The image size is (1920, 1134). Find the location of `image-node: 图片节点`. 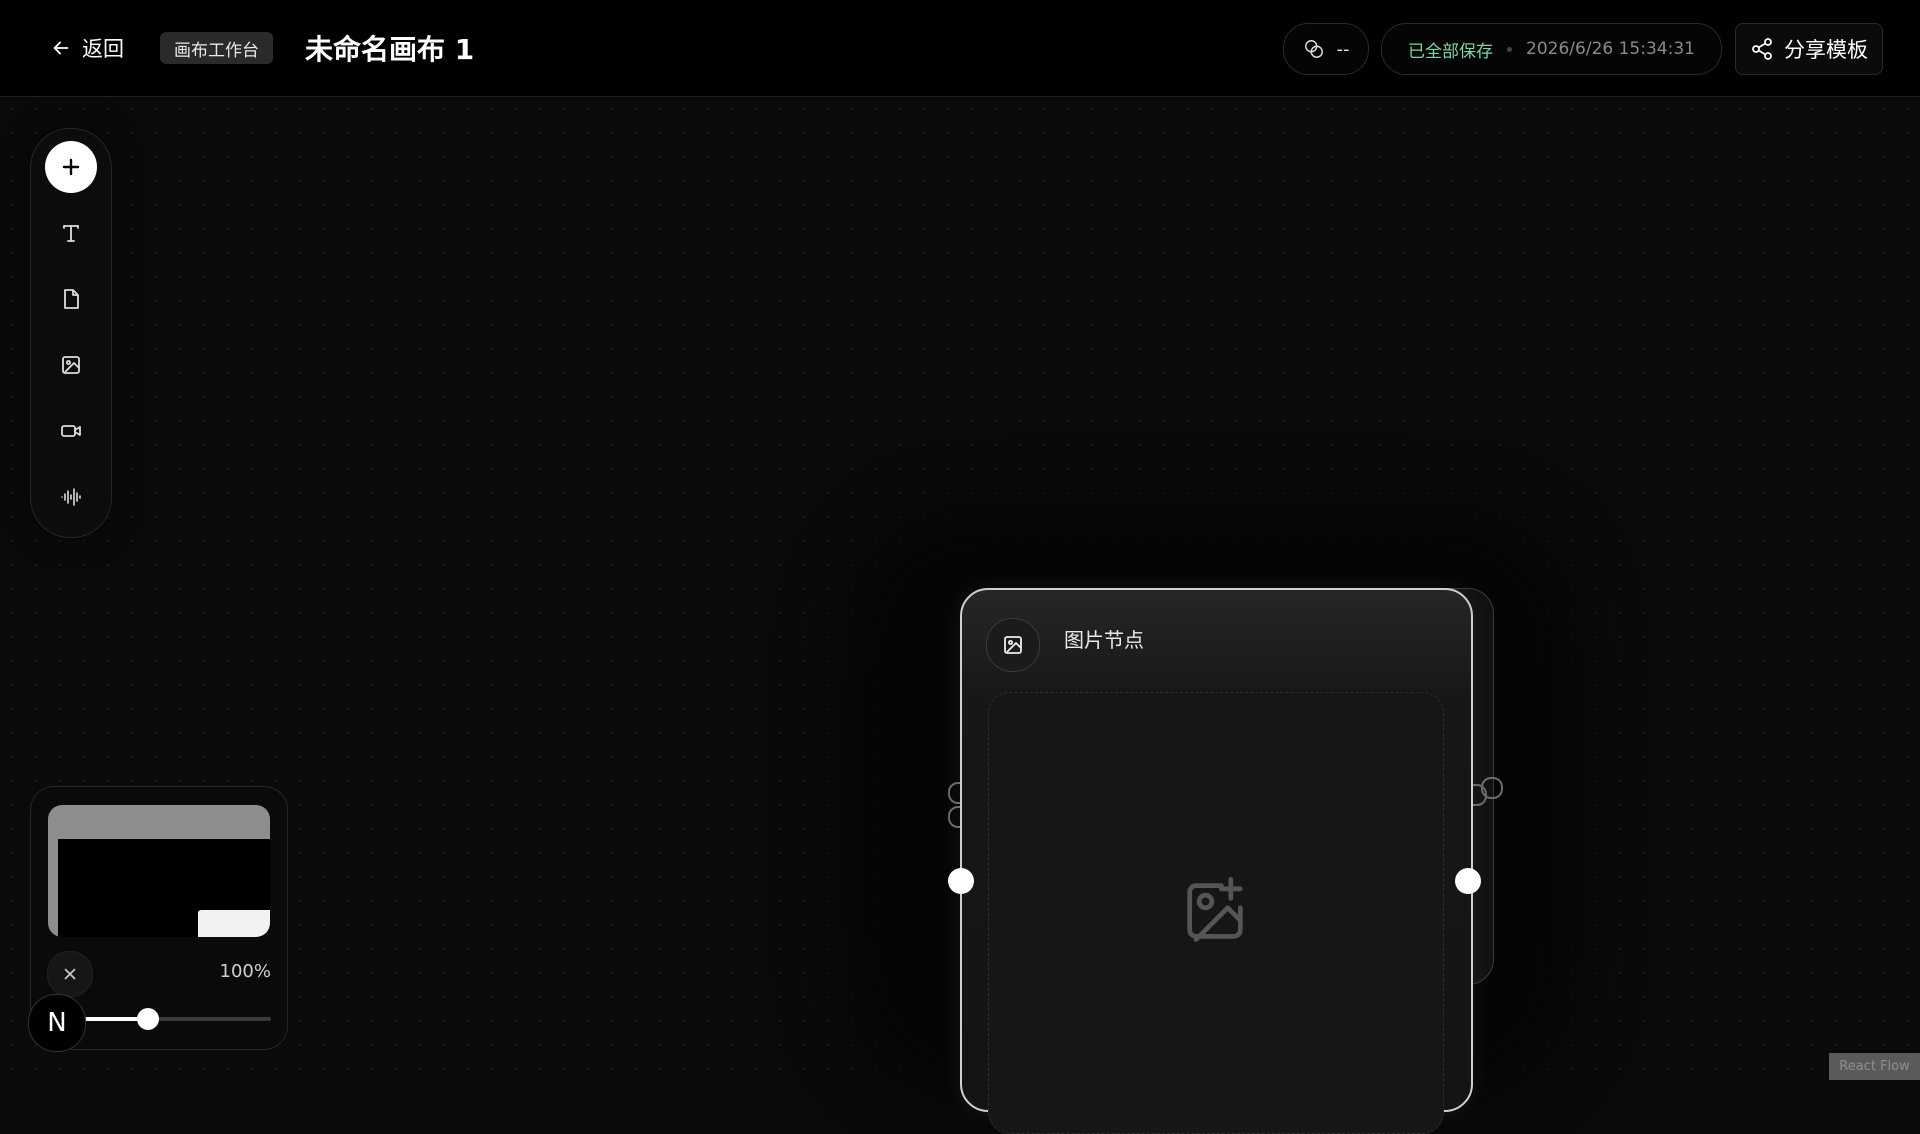

image-node: 图片节点 is located at coordinates (1216, 861).